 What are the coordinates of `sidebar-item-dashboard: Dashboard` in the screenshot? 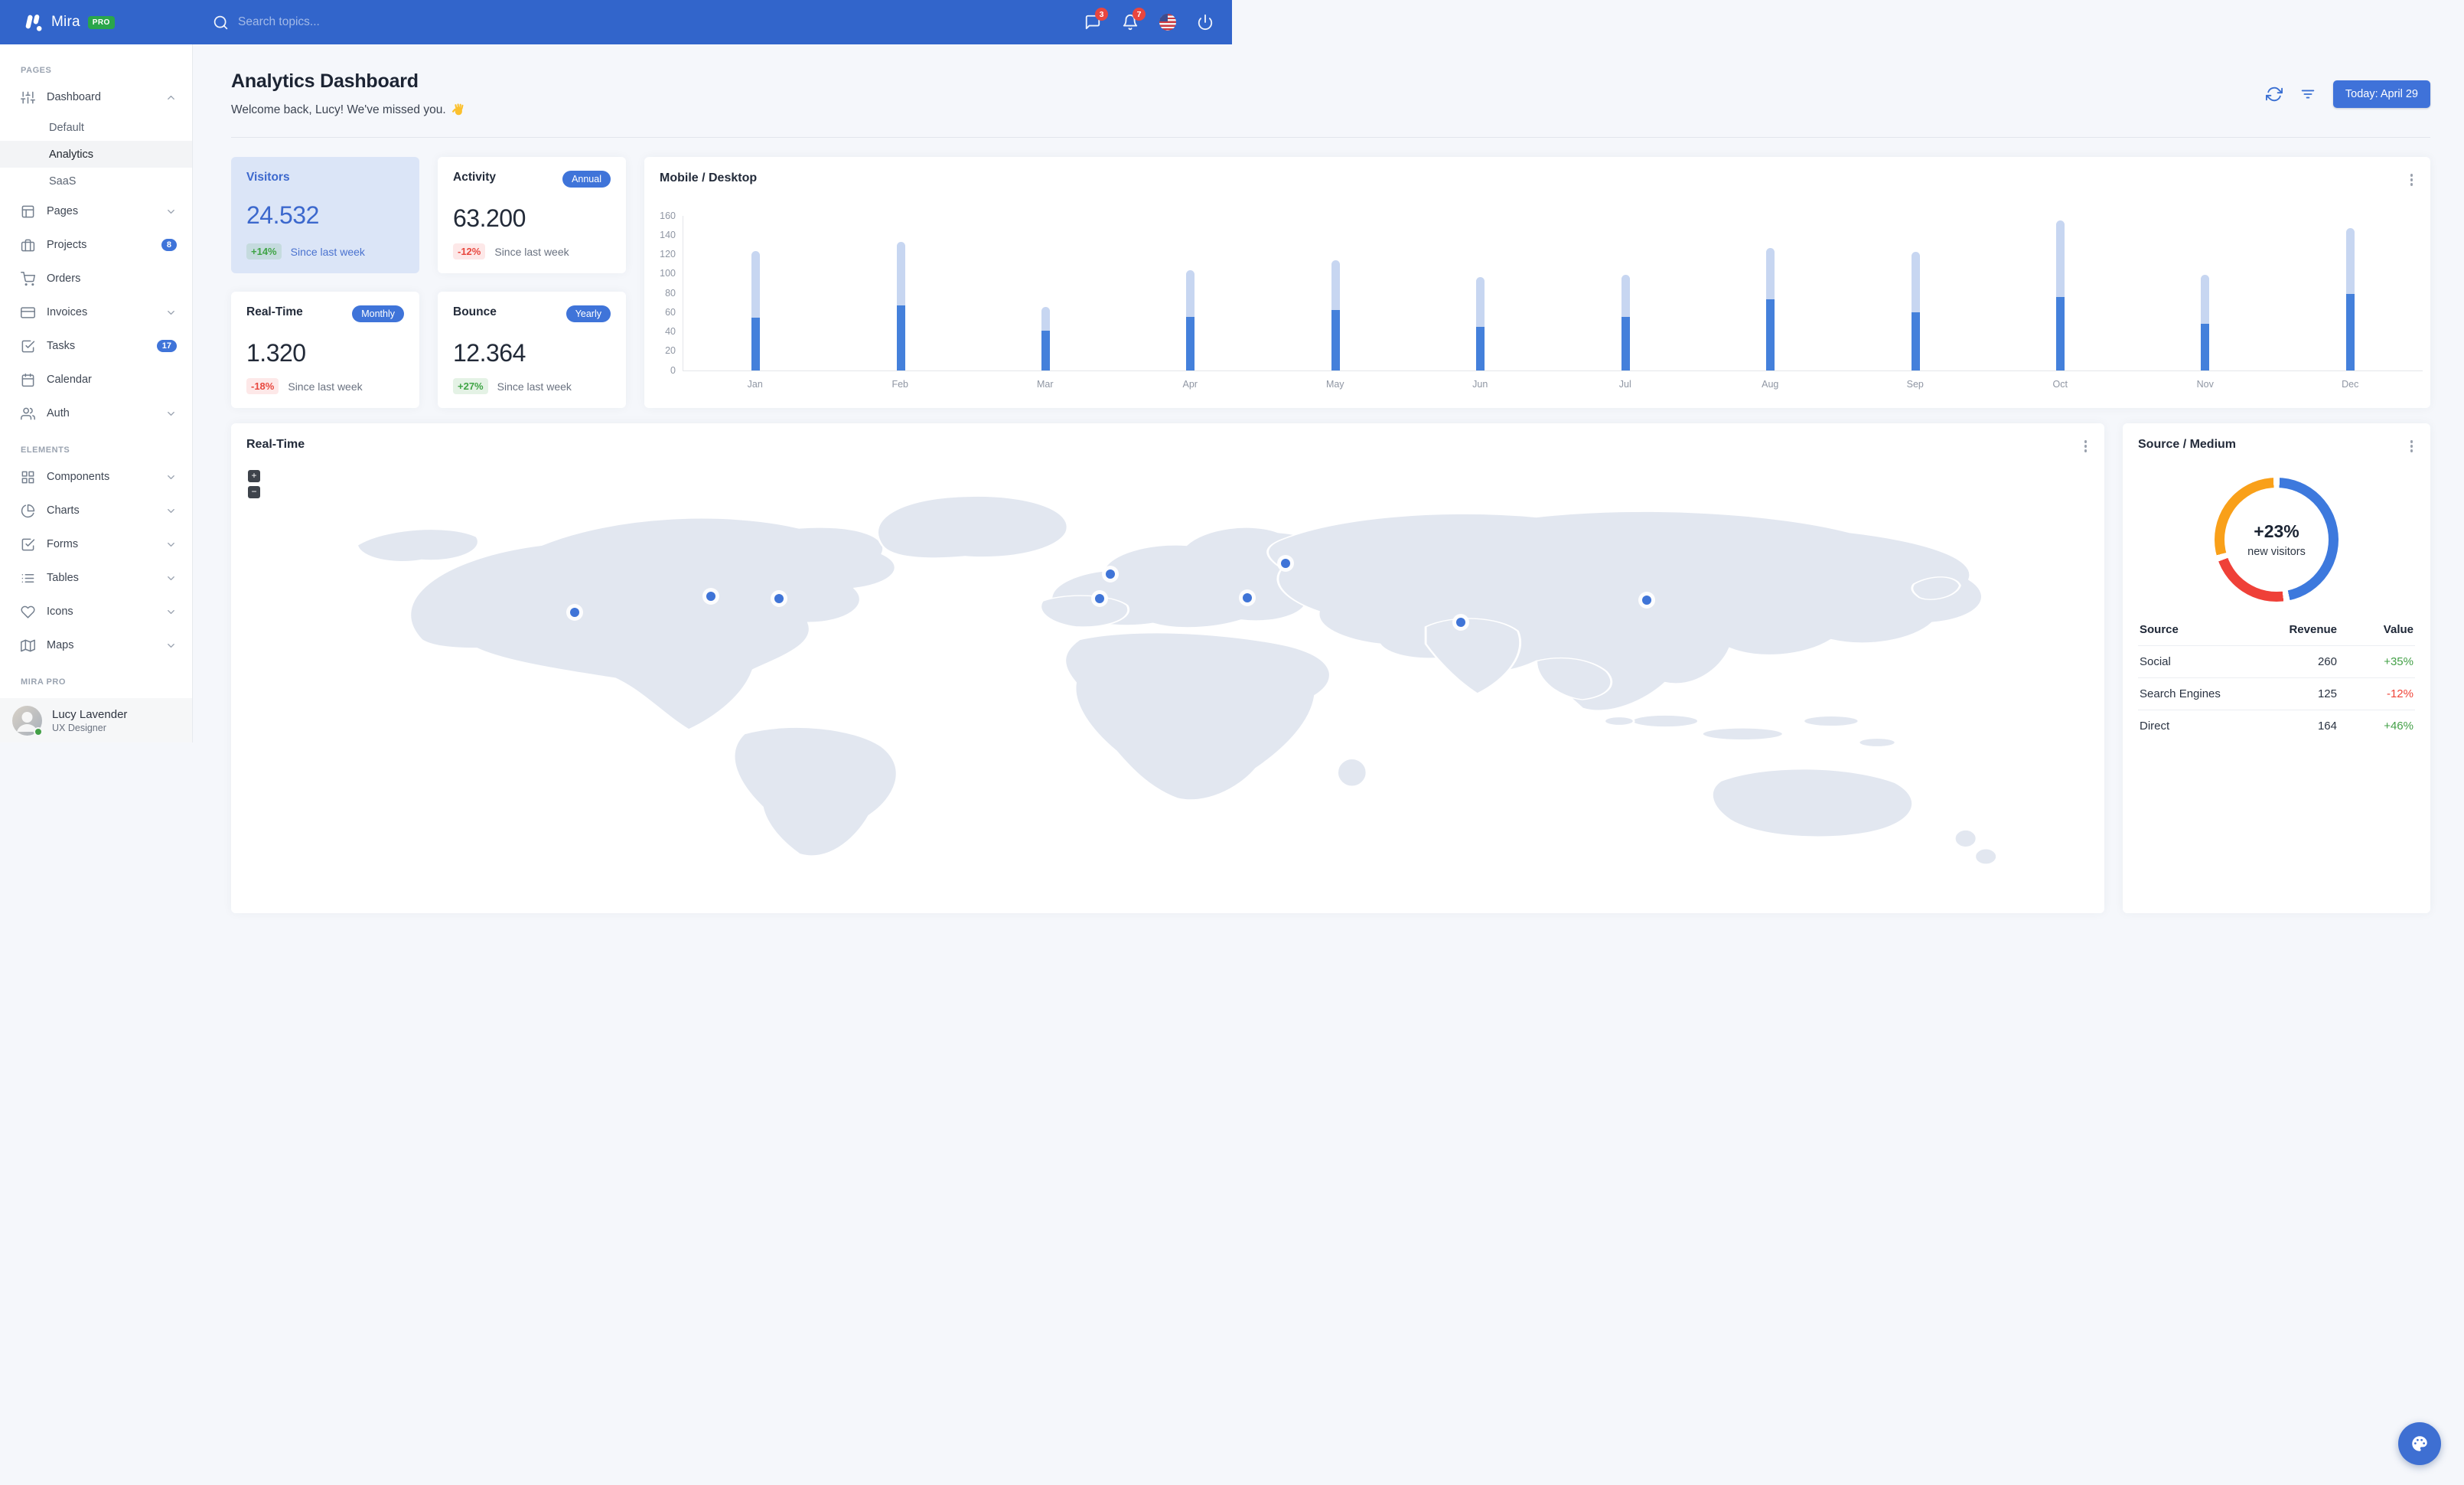 It's located at (96, 97).